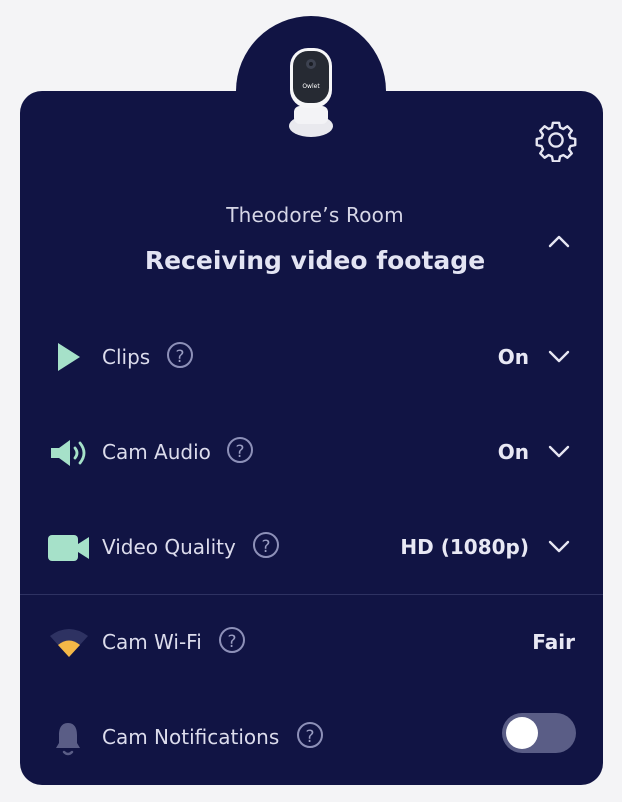 The width and height of the screenshot is (622, 802). I want to click on bell-icon, so click(68, 739).